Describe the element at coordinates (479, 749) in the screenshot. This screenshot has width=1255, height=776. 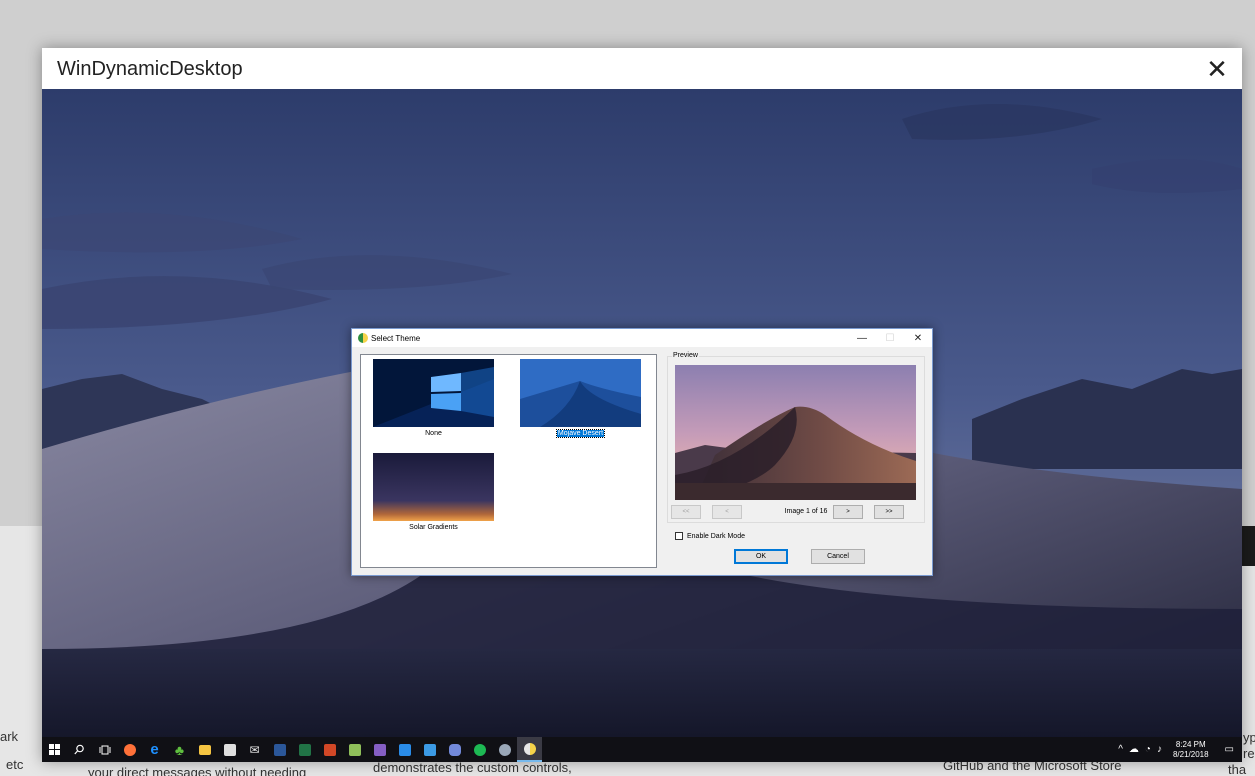
I see `spotify-icon` at that location.